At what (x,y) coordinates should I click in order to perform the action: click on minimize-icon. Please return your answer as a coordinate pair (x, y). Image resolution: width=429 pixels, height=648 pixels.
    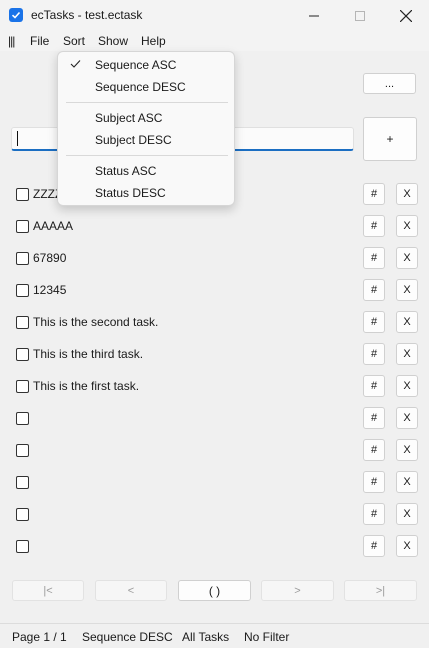
    Looking at the image, I should click on (314, 15).